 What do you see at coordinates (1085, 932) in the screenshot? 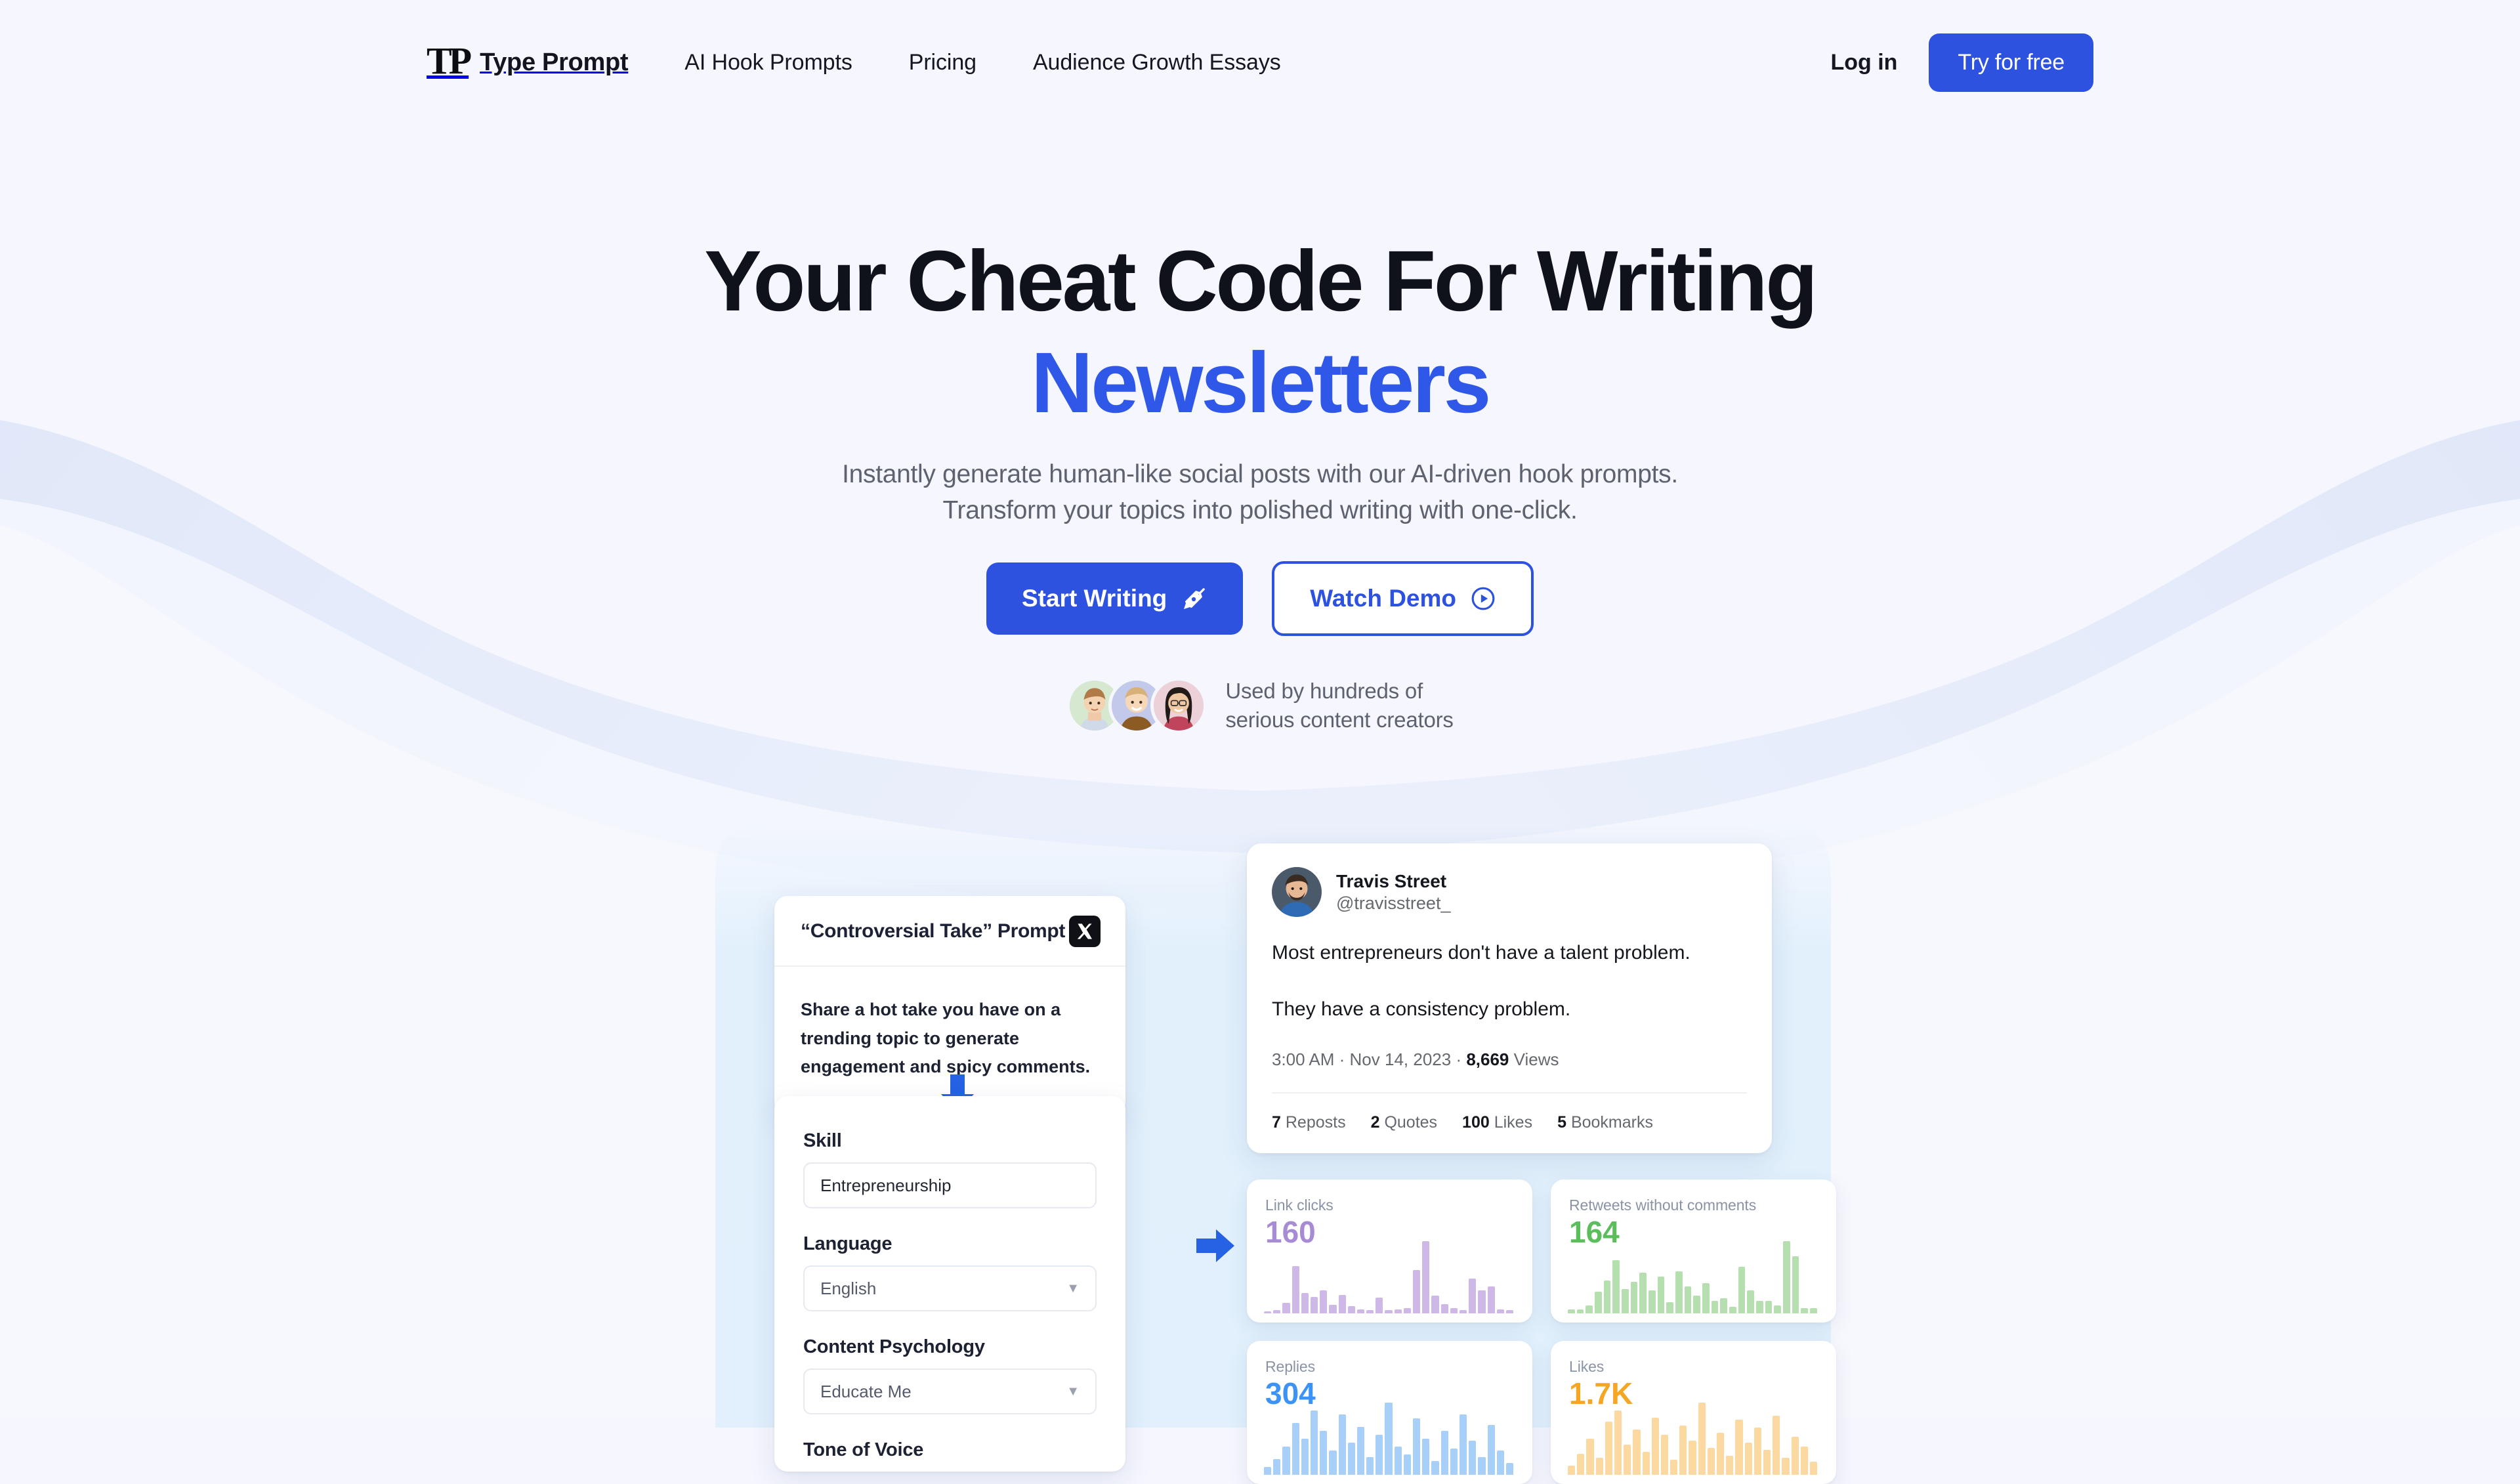
I see `x-twitter-icon` at bounding box center [1085, 932].